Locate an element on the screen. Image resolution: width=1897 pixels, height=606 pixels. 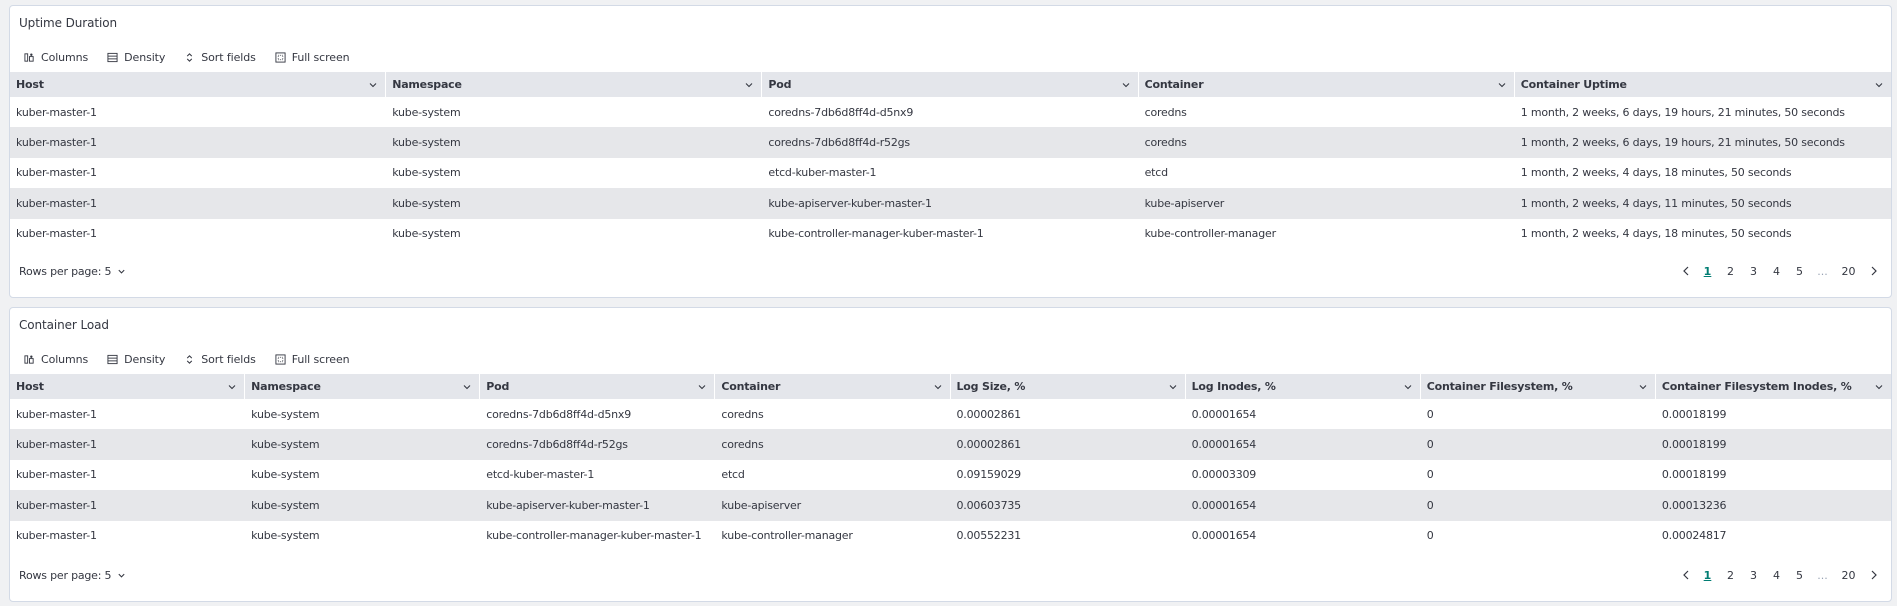
columns-icon is located at coordinates (29, 359).